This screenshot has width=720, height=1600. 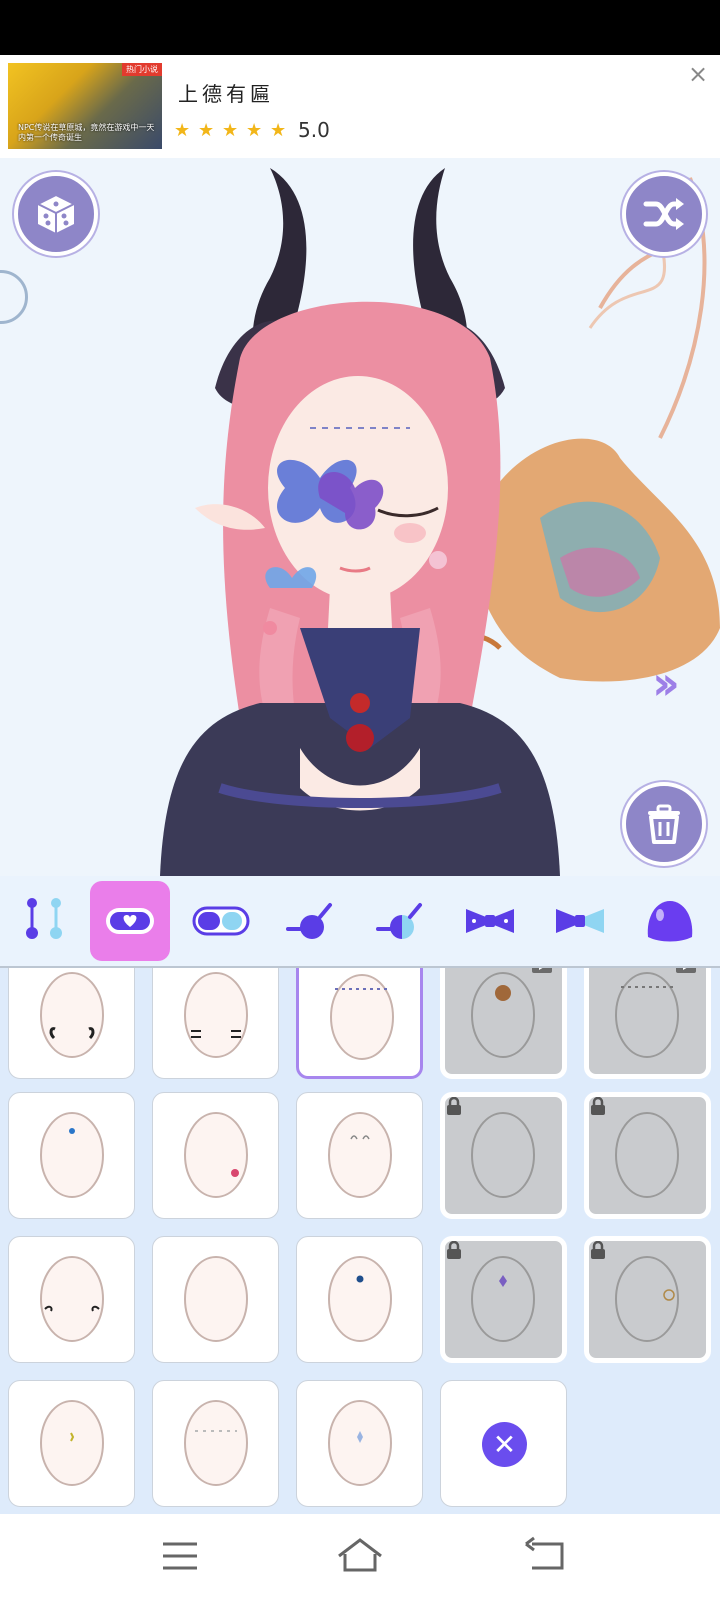 I want to click on mouth-alt-icon, so click(x=399, y=921).